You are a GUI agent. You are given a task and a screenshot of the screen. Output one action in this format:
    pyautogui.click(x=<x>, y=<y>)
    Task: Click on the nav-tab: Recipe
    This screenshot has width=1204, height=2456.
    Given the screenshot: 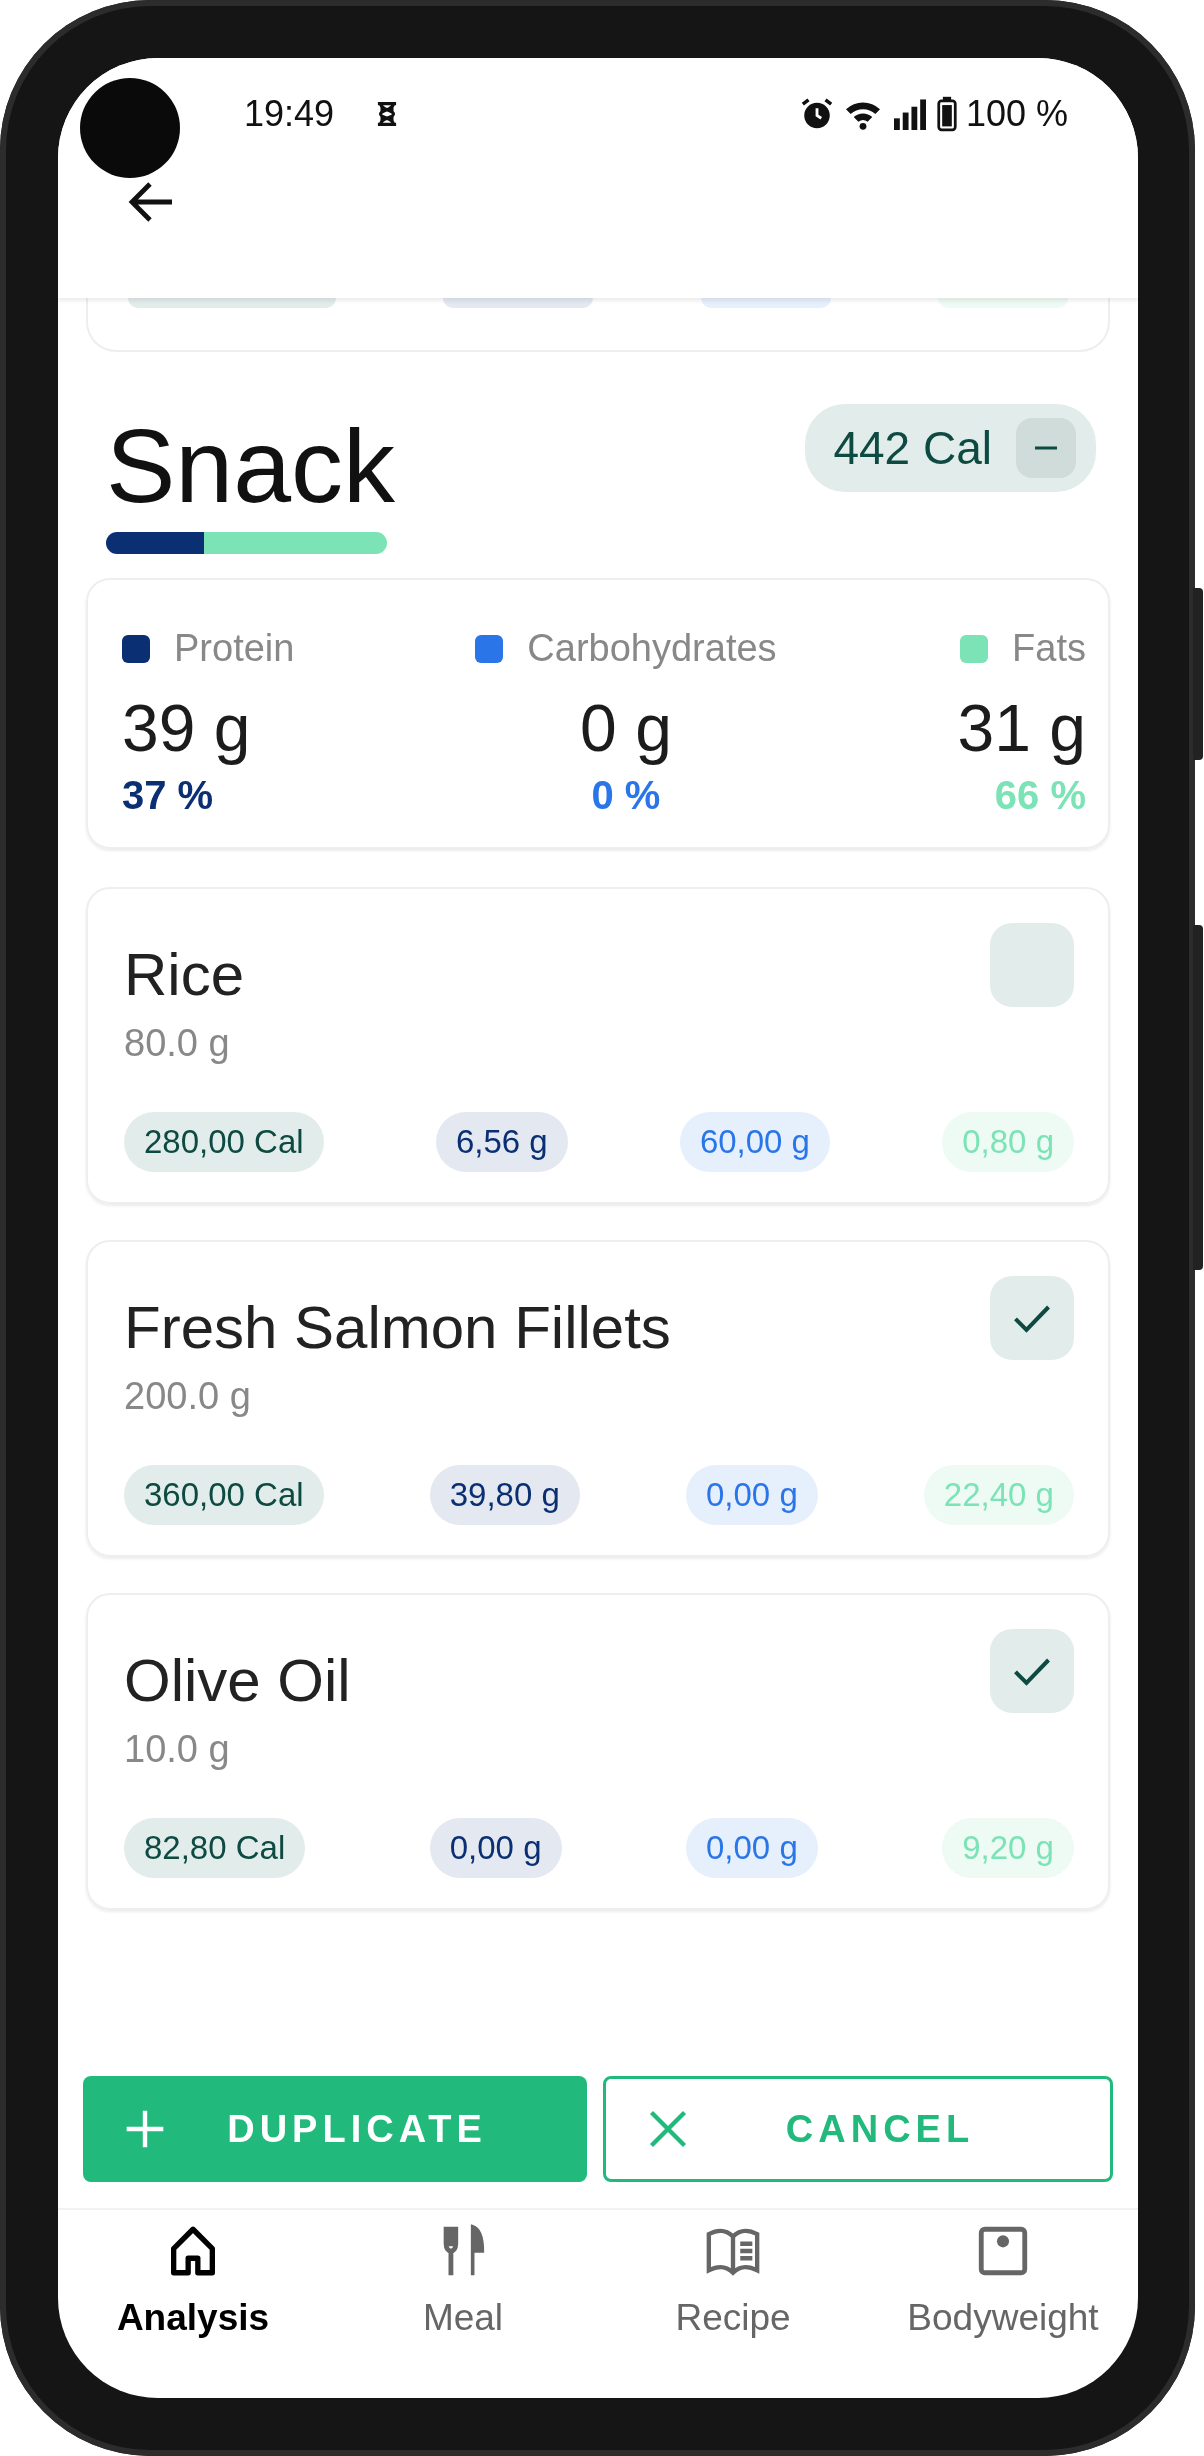 What is the action you would take?
    pyautogui.click(x=733, y=2284)
    